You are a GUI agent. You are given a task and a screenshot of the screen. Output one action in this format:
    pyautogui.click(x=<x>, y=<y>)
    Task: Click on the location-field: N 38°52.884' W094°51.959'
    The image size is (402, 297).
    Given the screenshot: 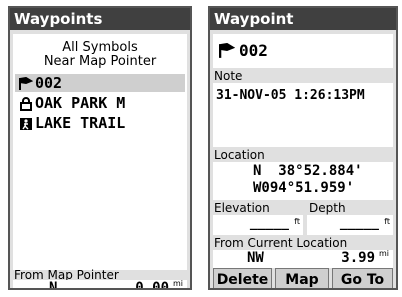 What is the action you would take?
    pyautogui.click(x=303, y=181)
    